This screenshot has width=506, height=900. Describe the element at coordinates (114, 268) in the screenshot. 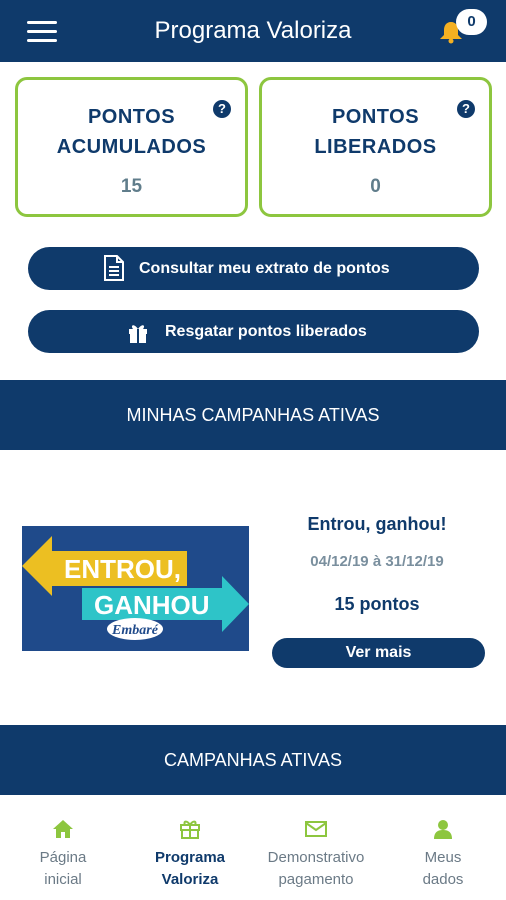

I see `document-icon` at that location.